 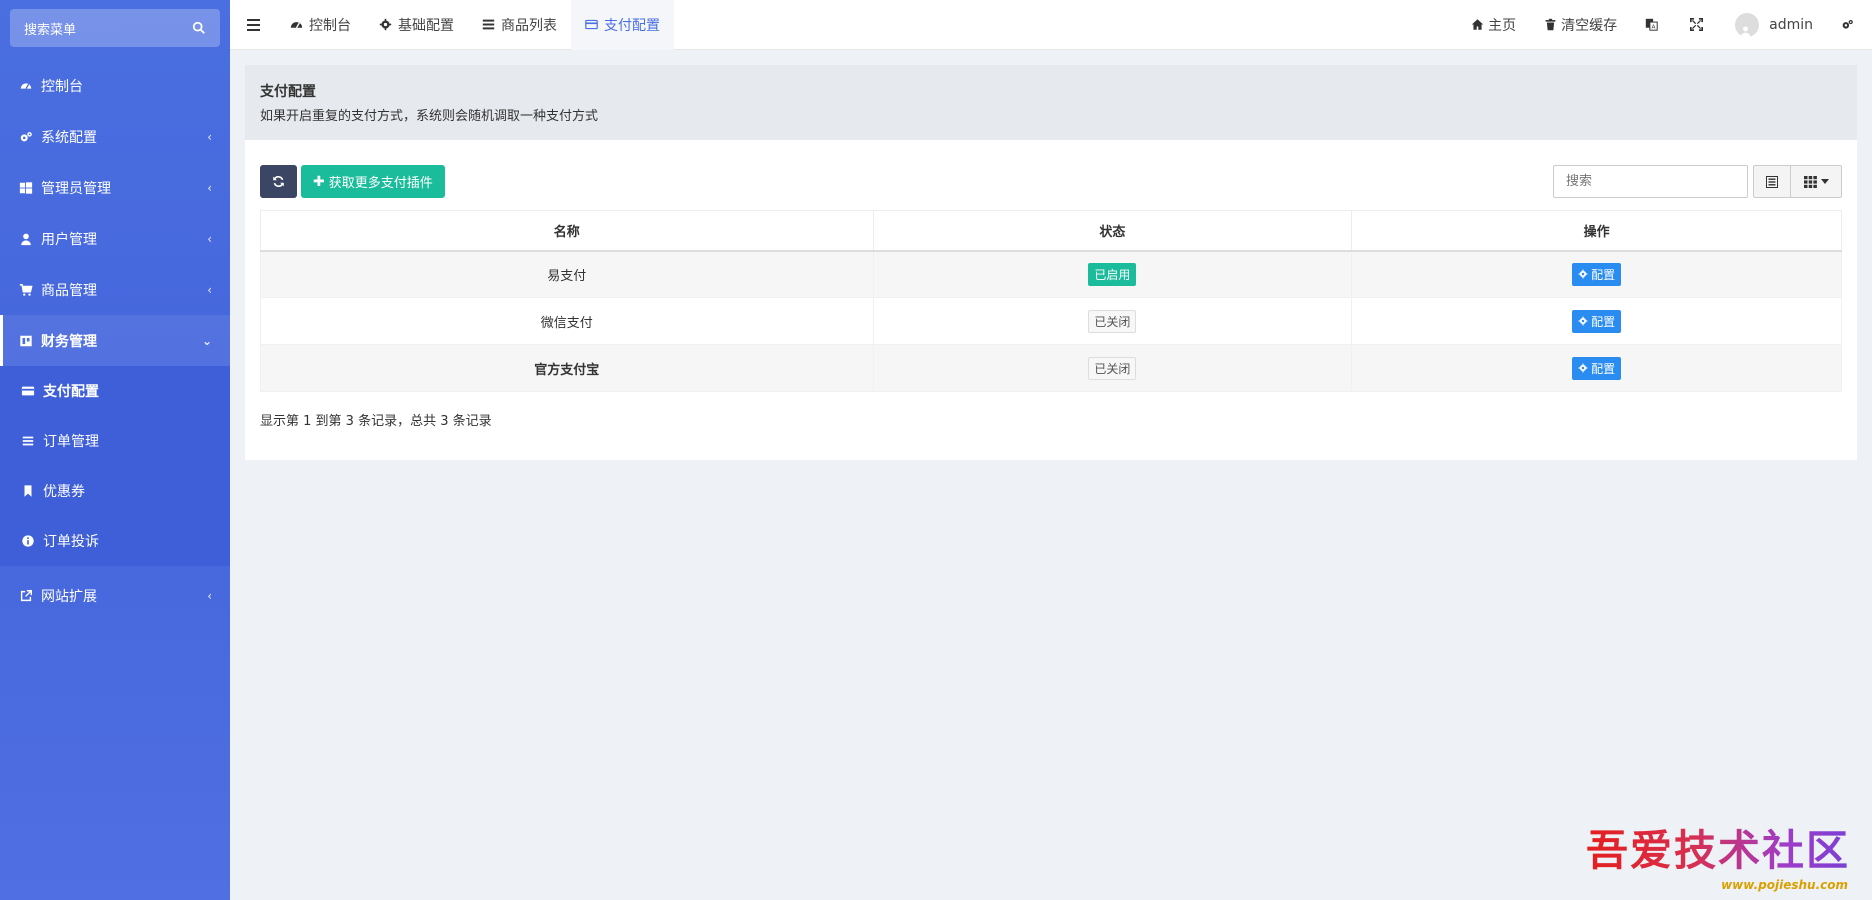 What do you see at coordinates (1051, 368) in the screenshot?
I see `table-row: 官方支付宝 已关闭 配置` at bounding box center [1051, 368].